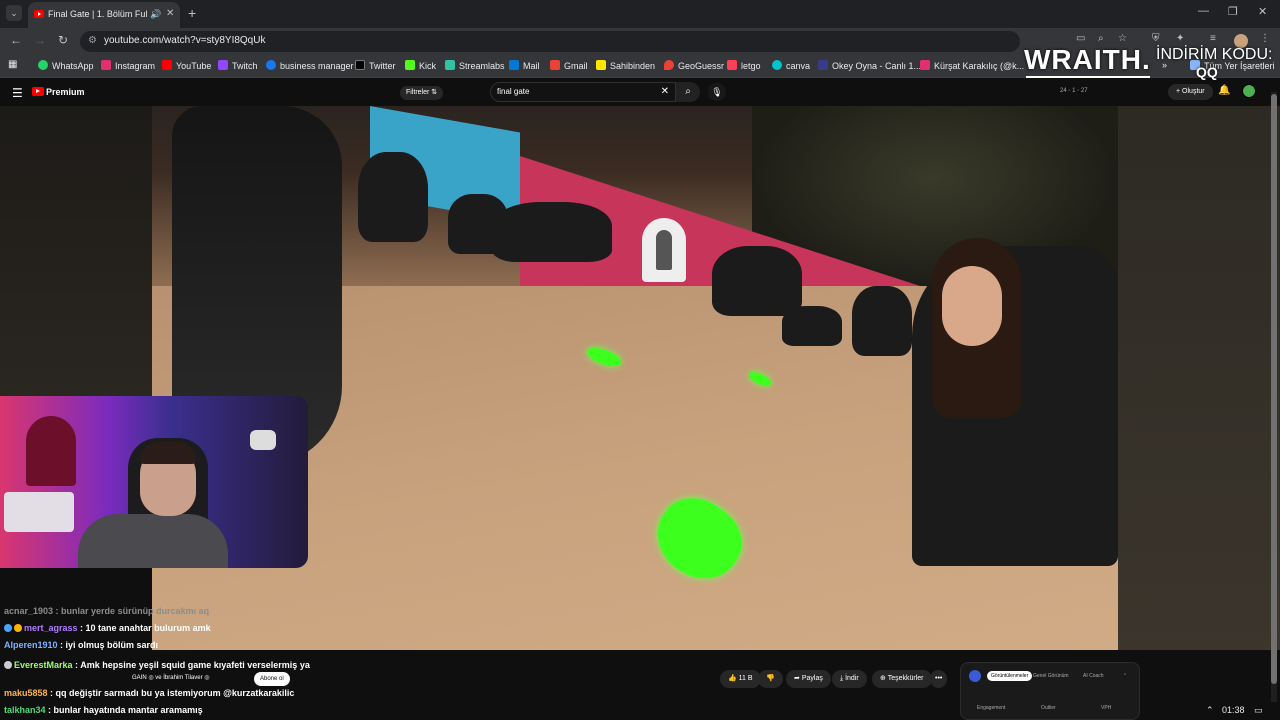 This screenshot has height=720, width=1280. I want to click on subscribe-button: Abone ol, so click(272, 679).